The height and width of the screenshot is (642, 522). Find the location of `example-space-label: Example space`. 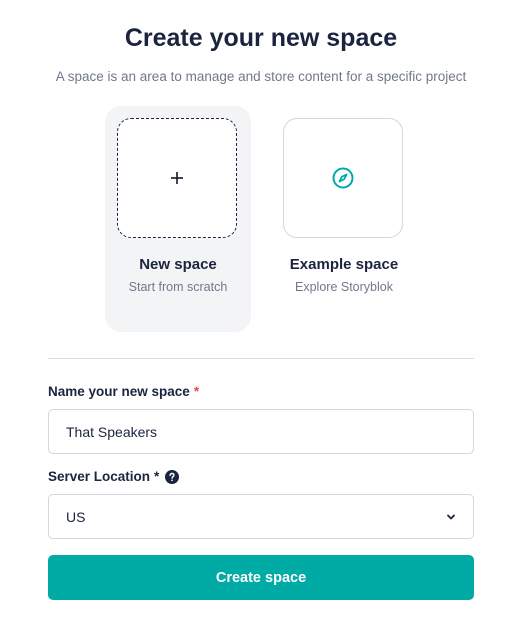

example-space-label: Example space is located at coordinates (344, 264).